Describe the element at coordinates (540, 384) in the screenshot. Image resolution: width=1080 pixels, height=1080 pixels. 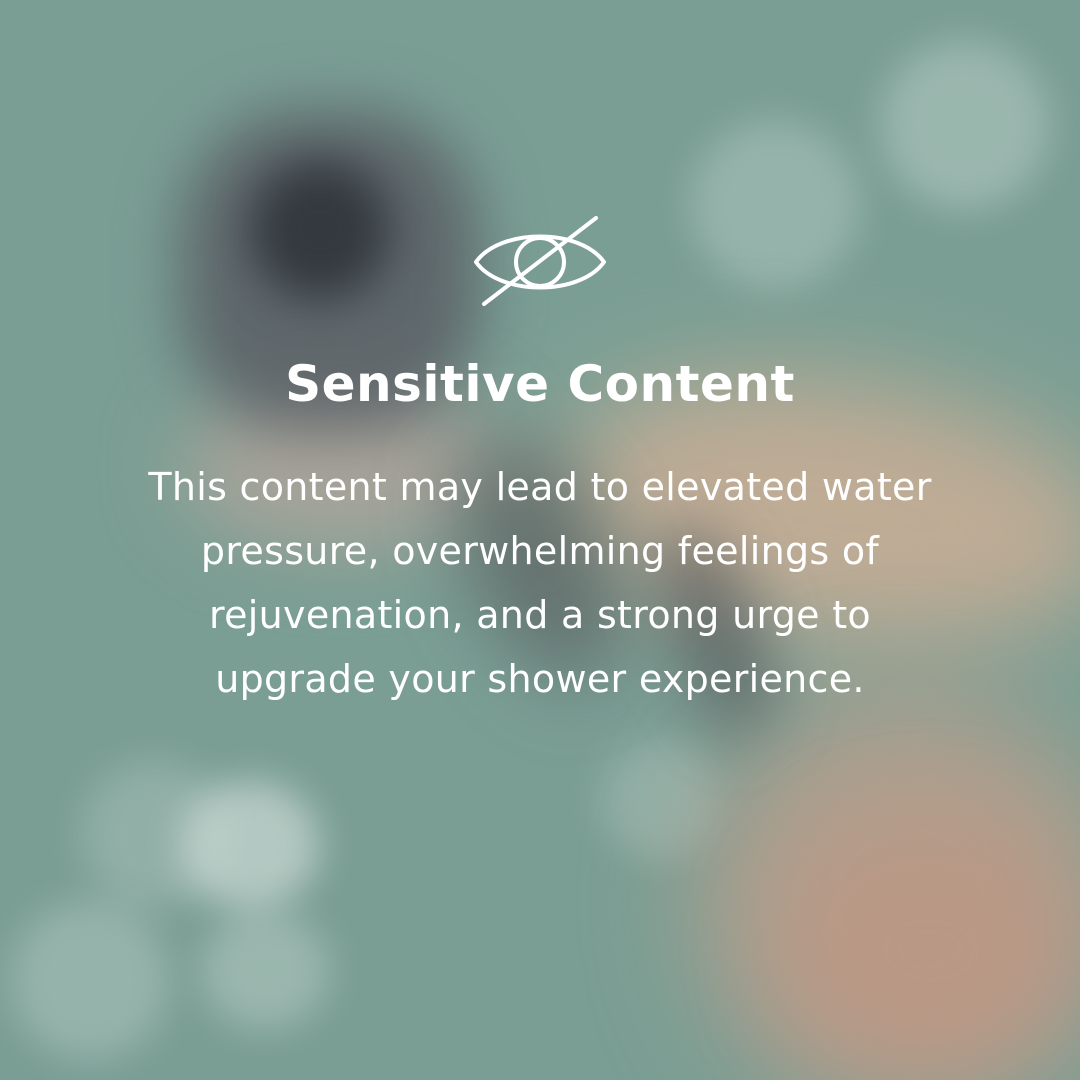
I see `warning-title: Sensitive Content` at that location.